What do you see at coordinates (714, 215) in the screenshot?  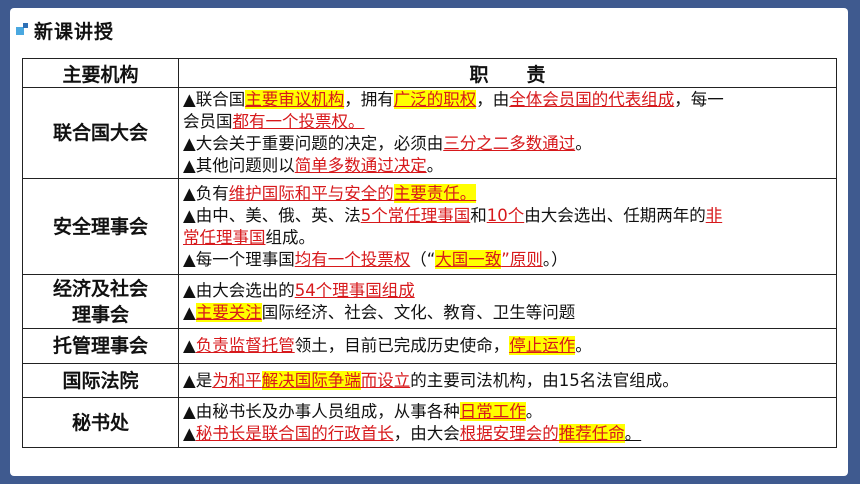 I see `underlined-keyword: 非` at bounding box center [714, 215].